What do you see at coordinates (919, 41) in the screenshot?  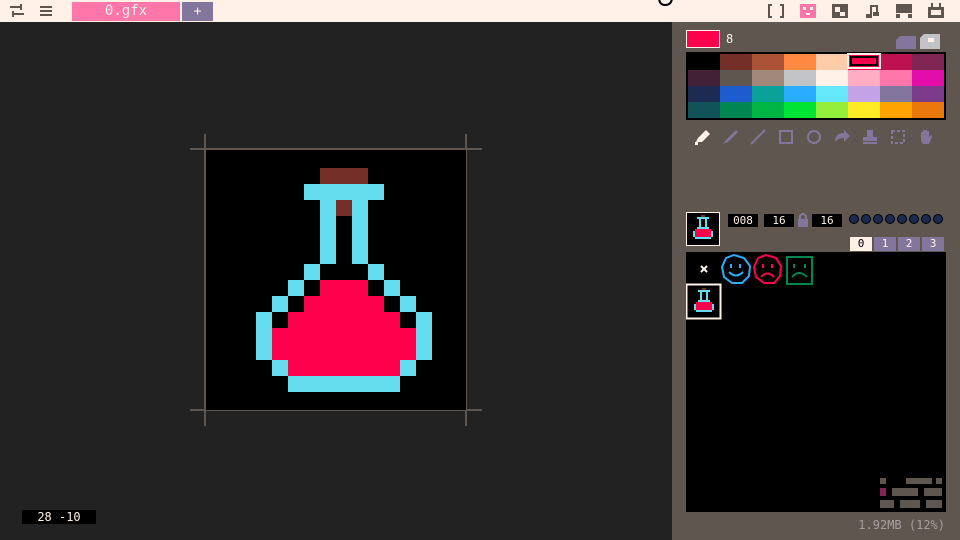 I see `palette-bank-tabs` at bounding box center [919, 41].